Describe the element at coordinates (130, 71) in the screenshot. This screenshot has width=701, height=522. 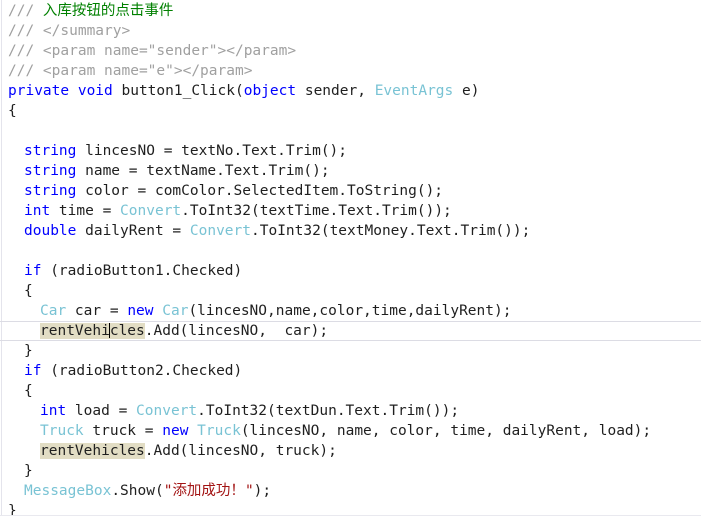
I see `code-token-doc: /// <param name="e"></param>` at that location.